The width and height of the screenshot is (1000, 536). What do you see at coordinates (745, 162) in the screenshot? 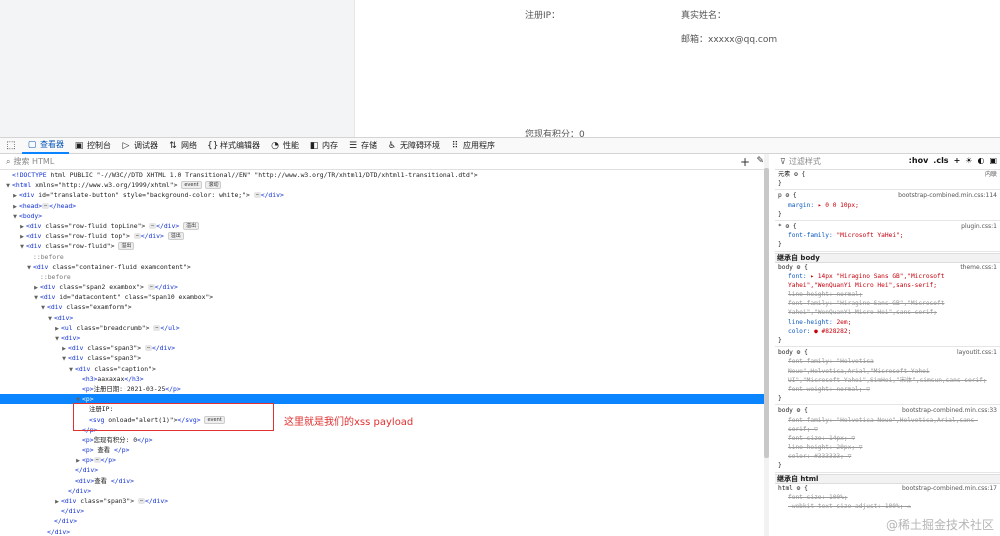
I see `add-node-icon: +` at bounding box center [745, 162].